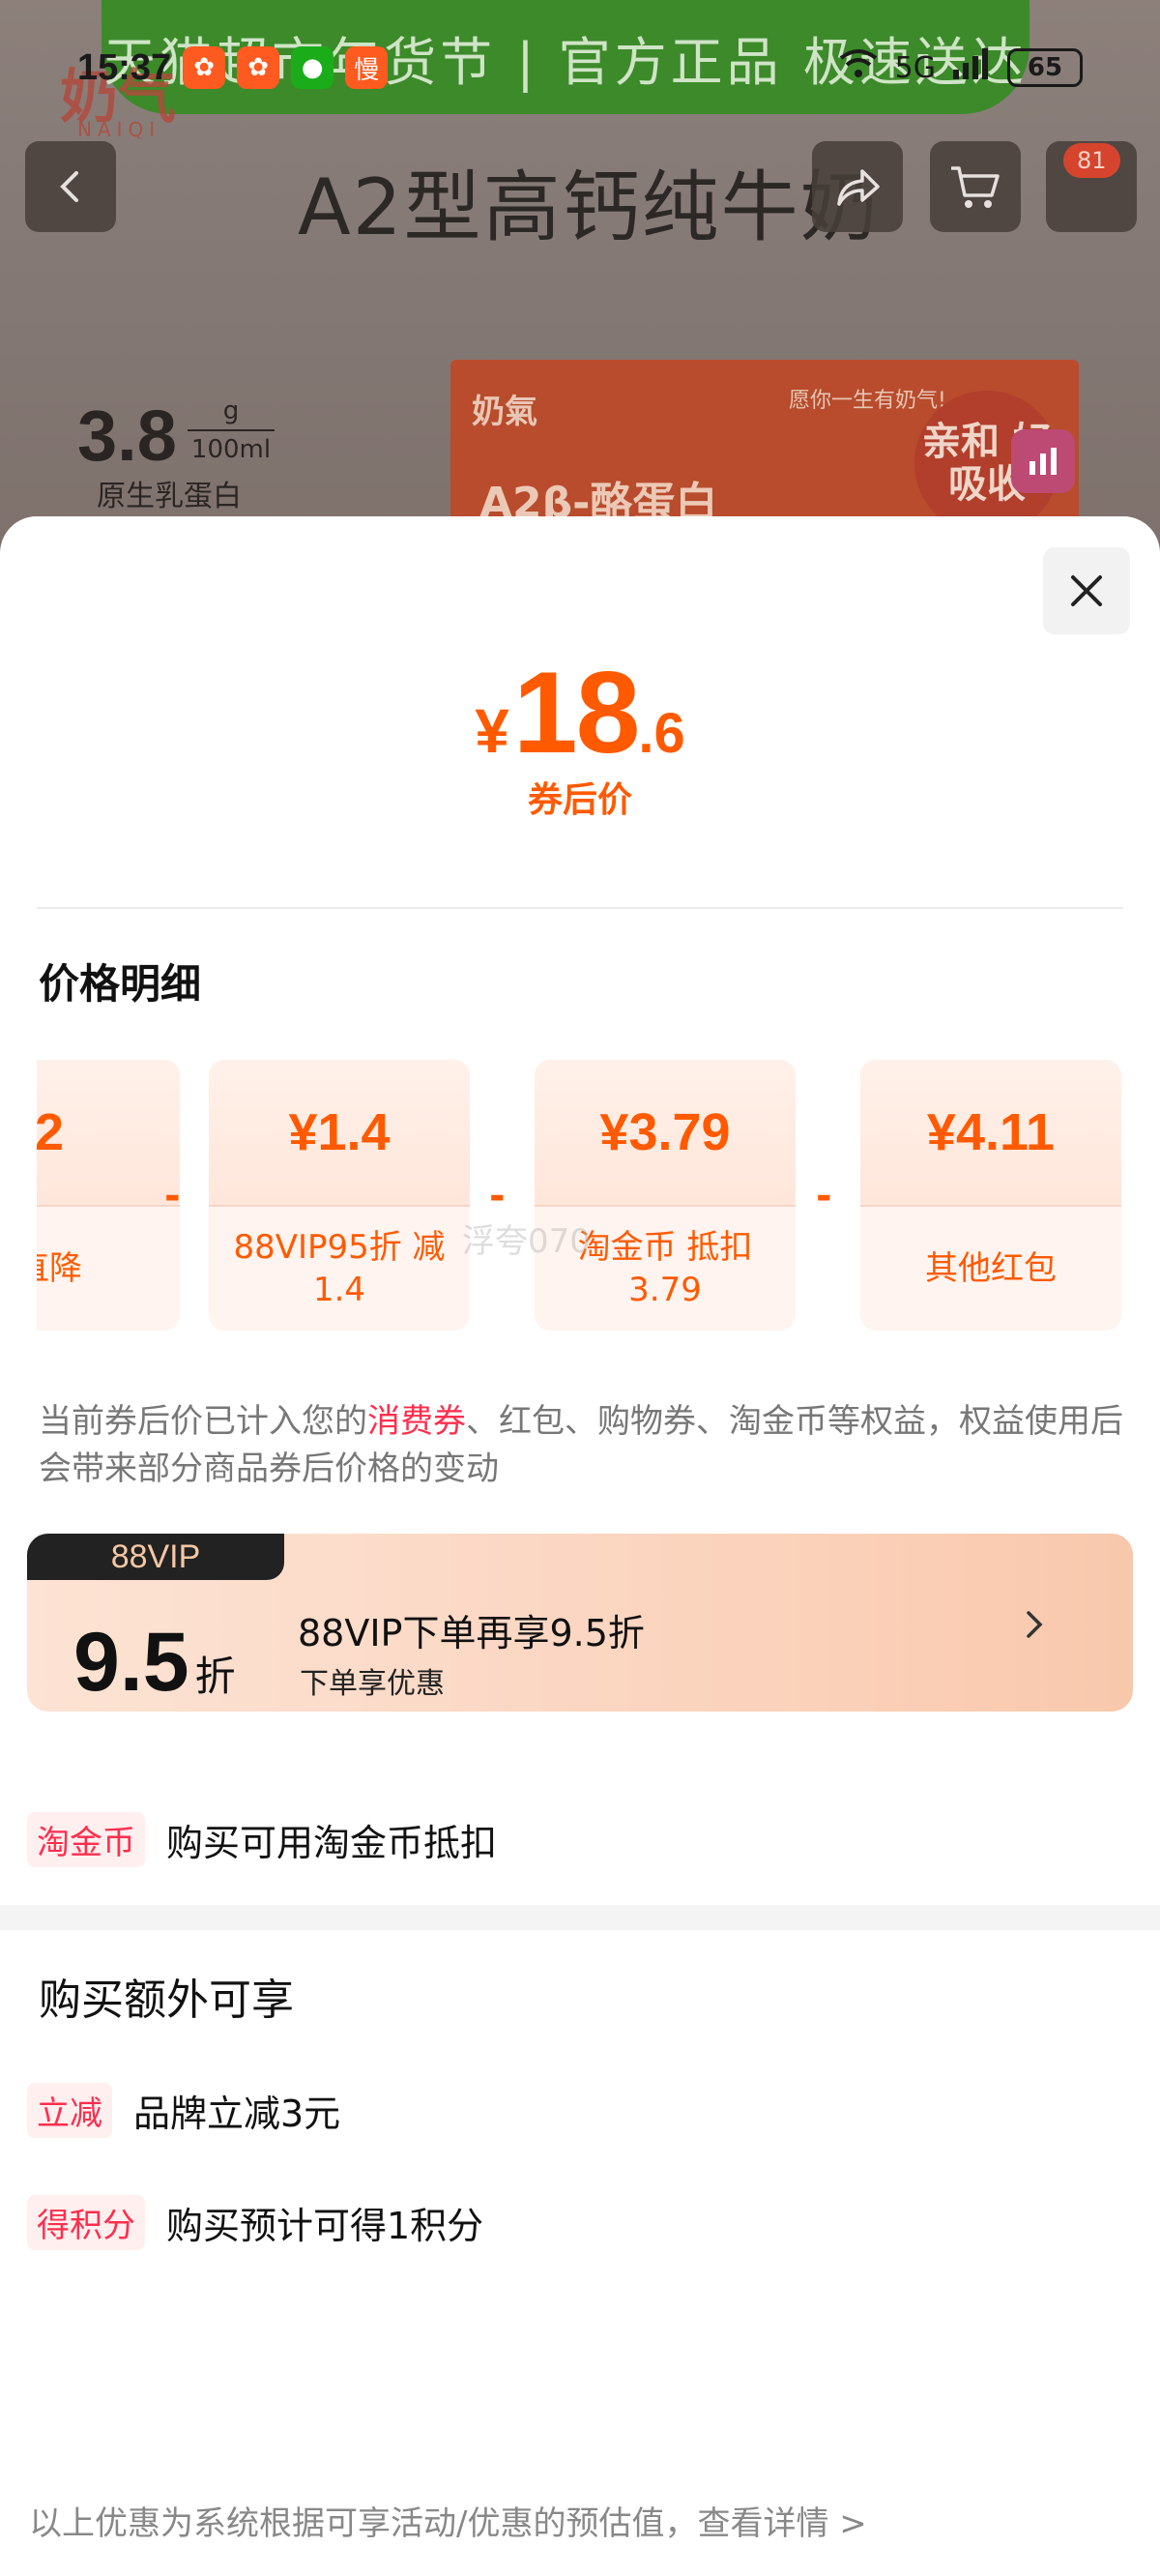  What do you see at coordinates (215, 1676) in the screenshot?
I see `vip-discount-unit: 折` at bounding box center [215, 1676].